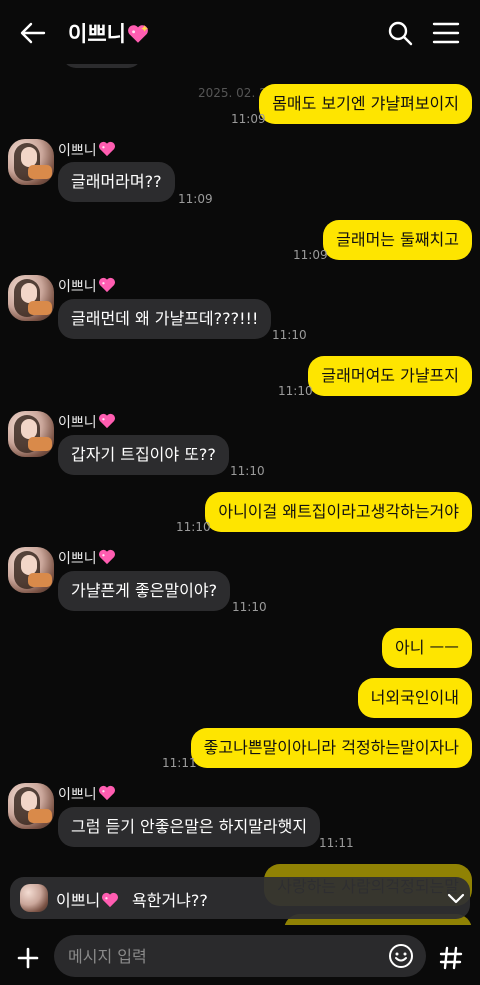 The height and width of the screenshot is (985, 480). What do you see at coordinates (456, 898) in the screenshot?
I see `chevron-down-icon` at bounding box center [456, 898].